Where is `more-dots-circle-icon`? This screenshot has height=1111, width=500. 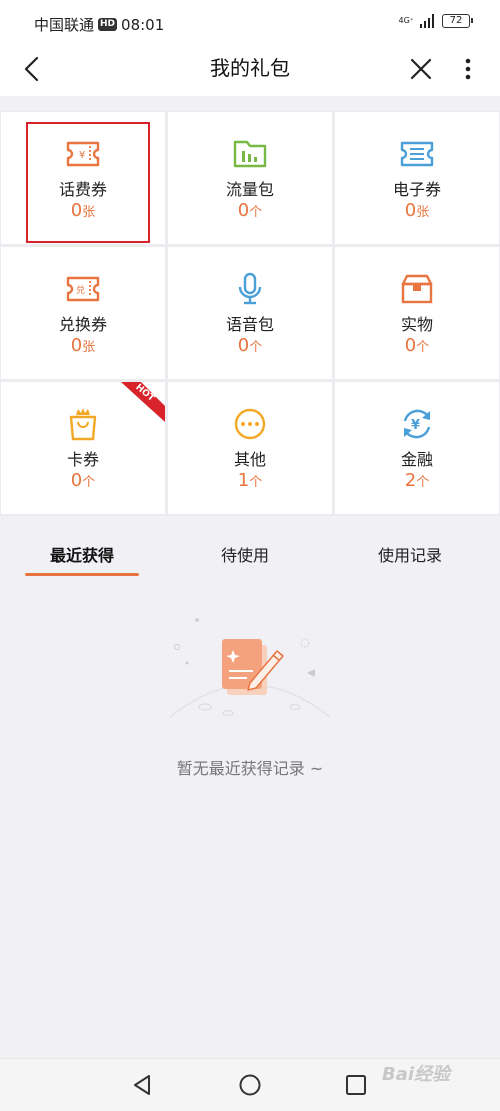 more-dots-circle-icon is located at coordinates (250, 424).